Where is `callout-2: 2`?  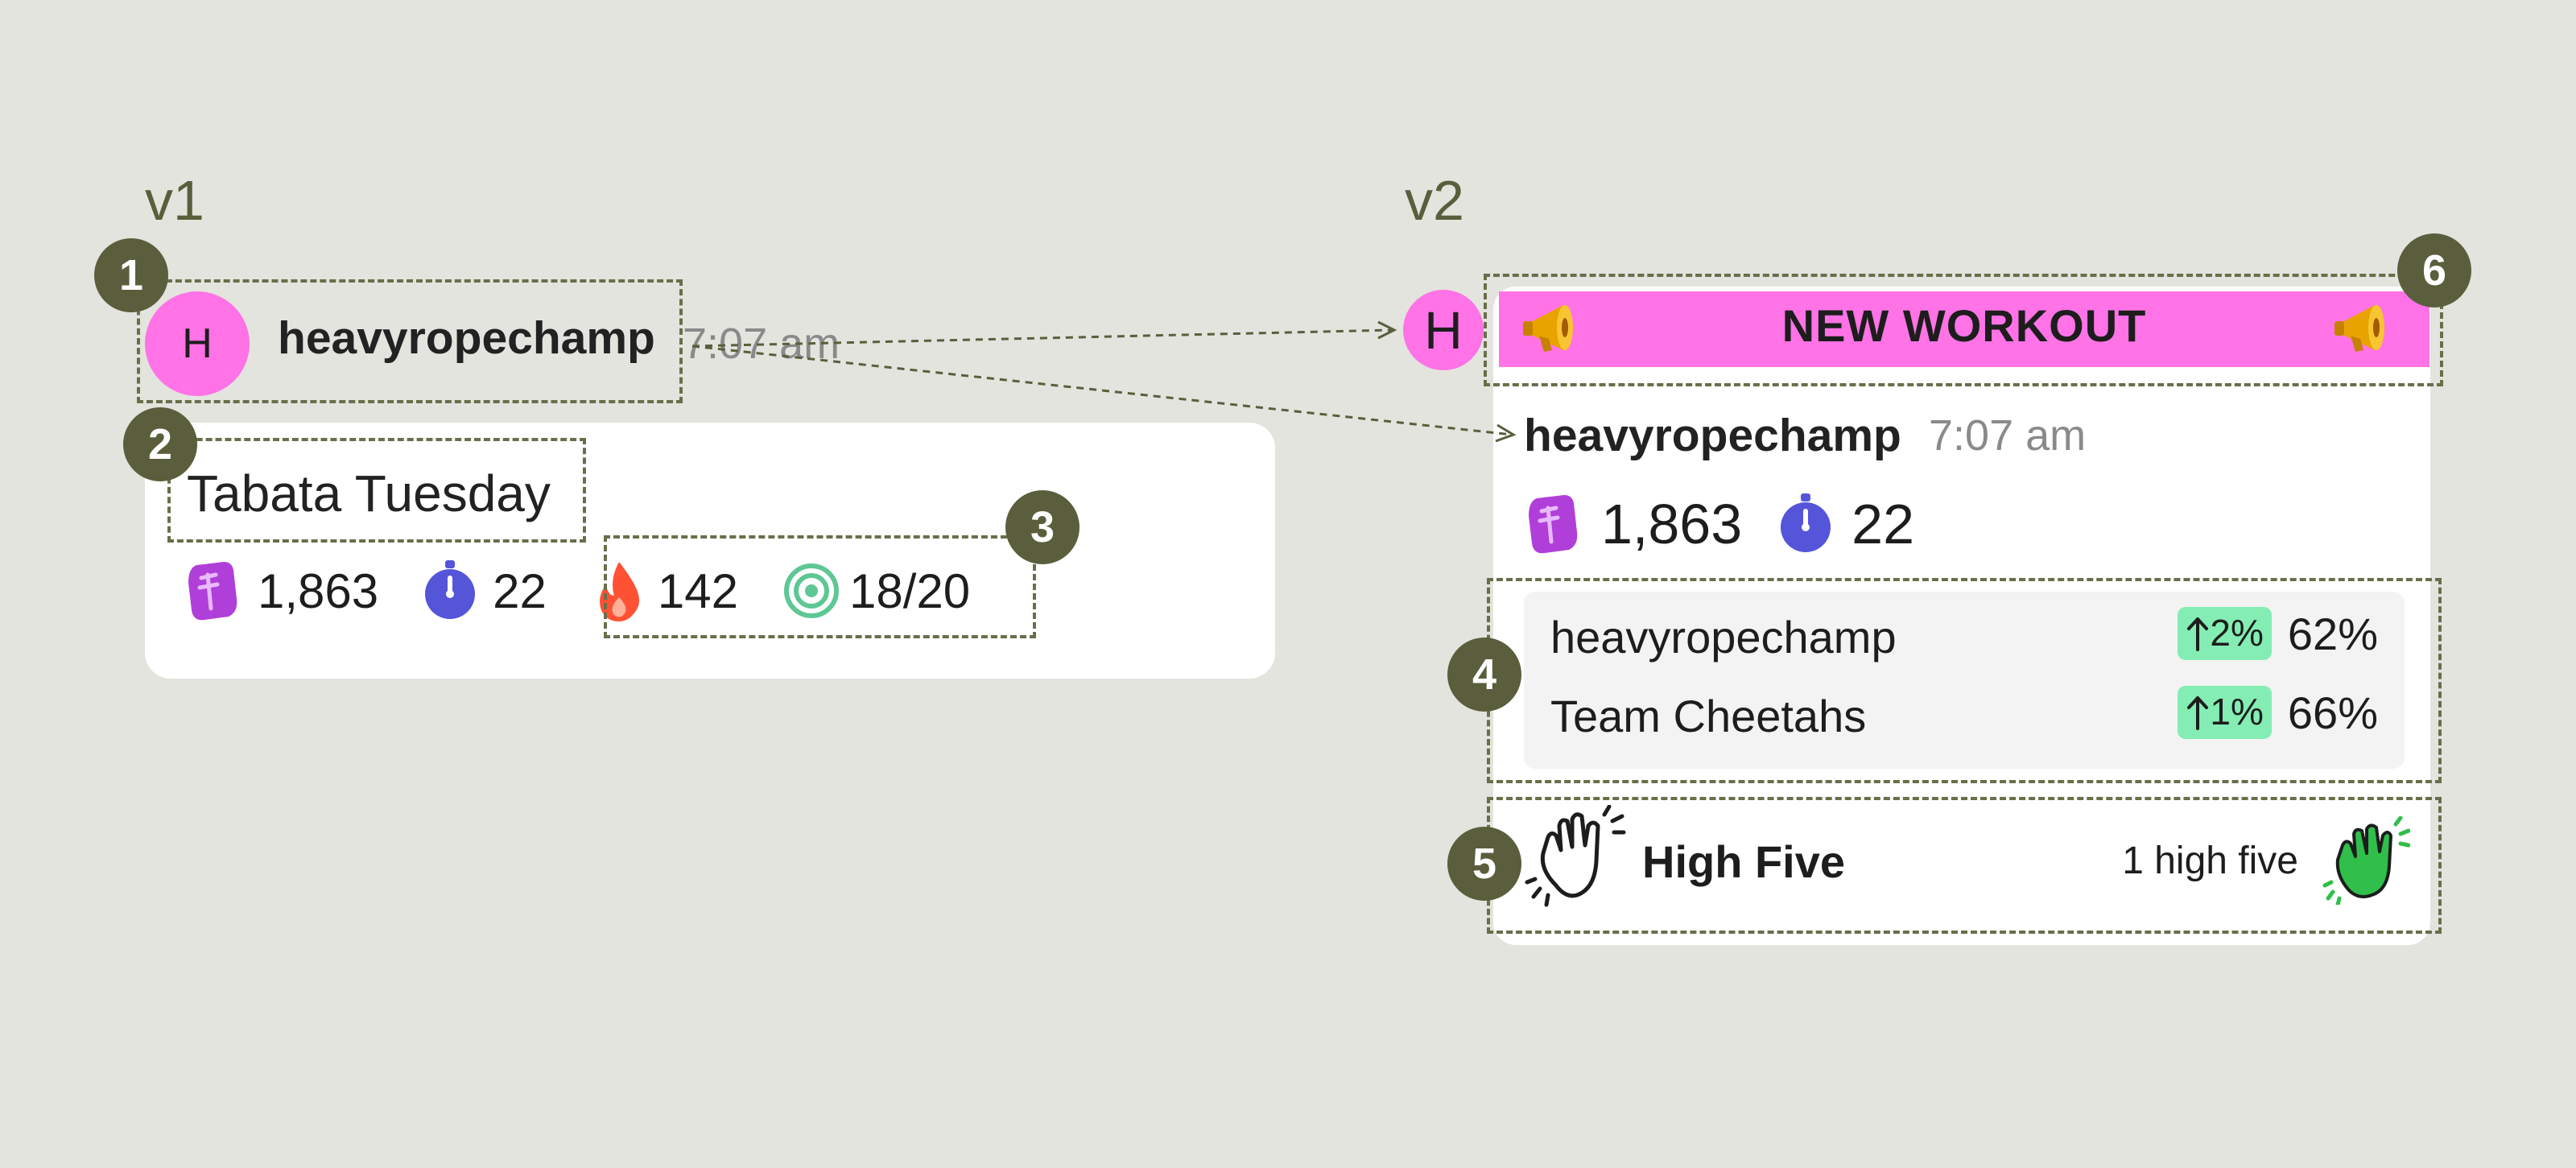
callout-2: 2 is located at coordinates (160, 444).